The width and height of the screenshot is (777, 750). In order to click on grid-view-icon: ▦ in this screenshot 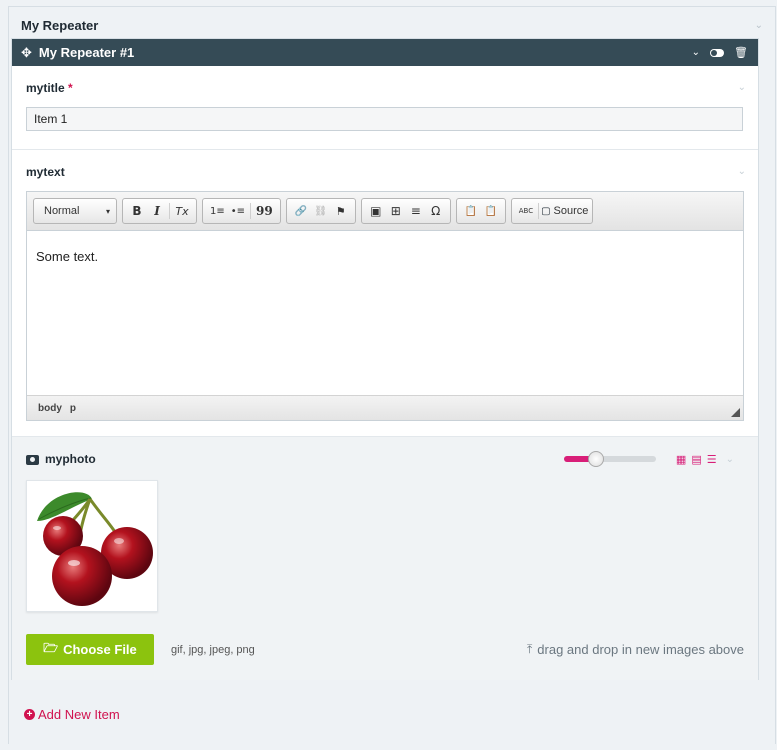, I will do `click(681, 459)`.